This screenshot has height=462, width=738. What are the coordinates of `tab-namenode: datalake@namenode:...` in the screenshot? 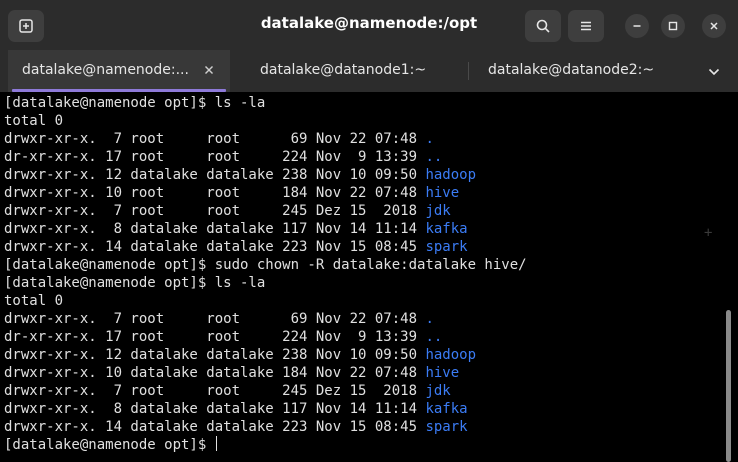 It's located at (119, 71).